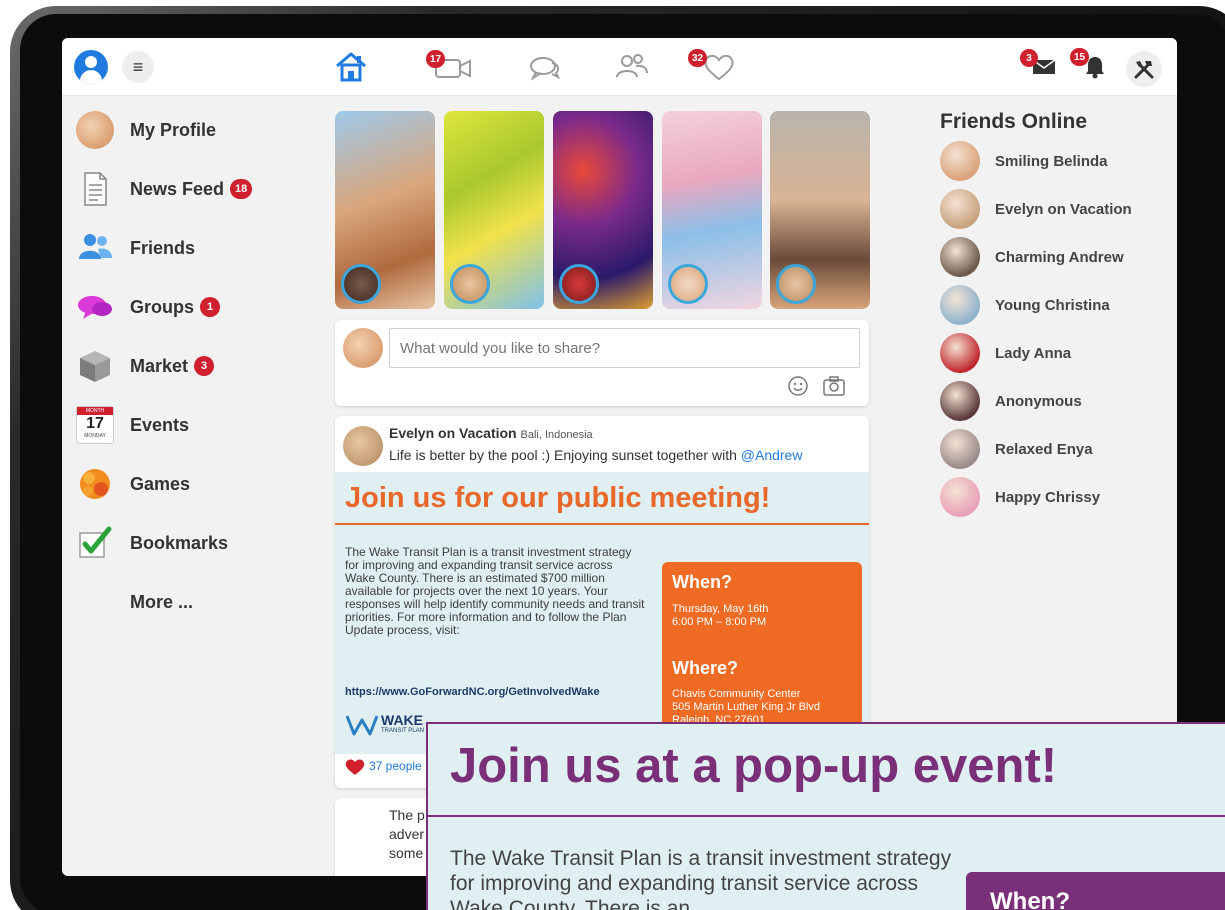  I want to click on sidebar-item-label: Friends, so click(163, 247).